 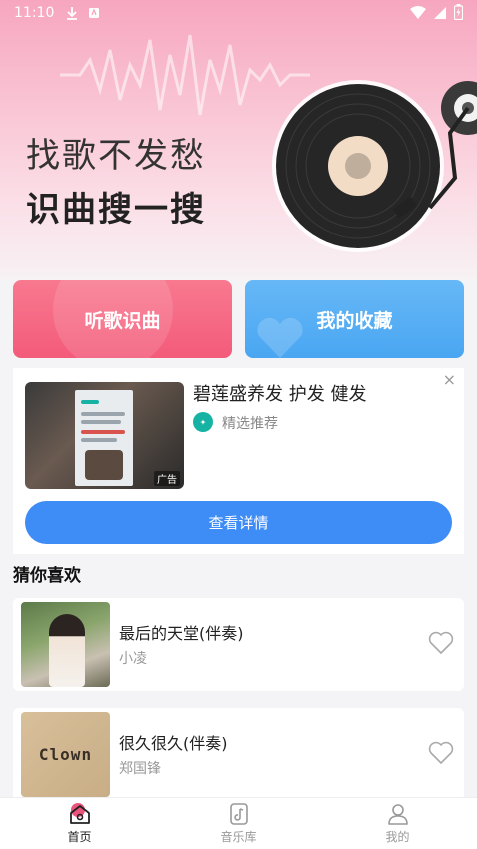 I want to click on song-title: 最后的天堂(伴奏), so click(x=181, y=633).